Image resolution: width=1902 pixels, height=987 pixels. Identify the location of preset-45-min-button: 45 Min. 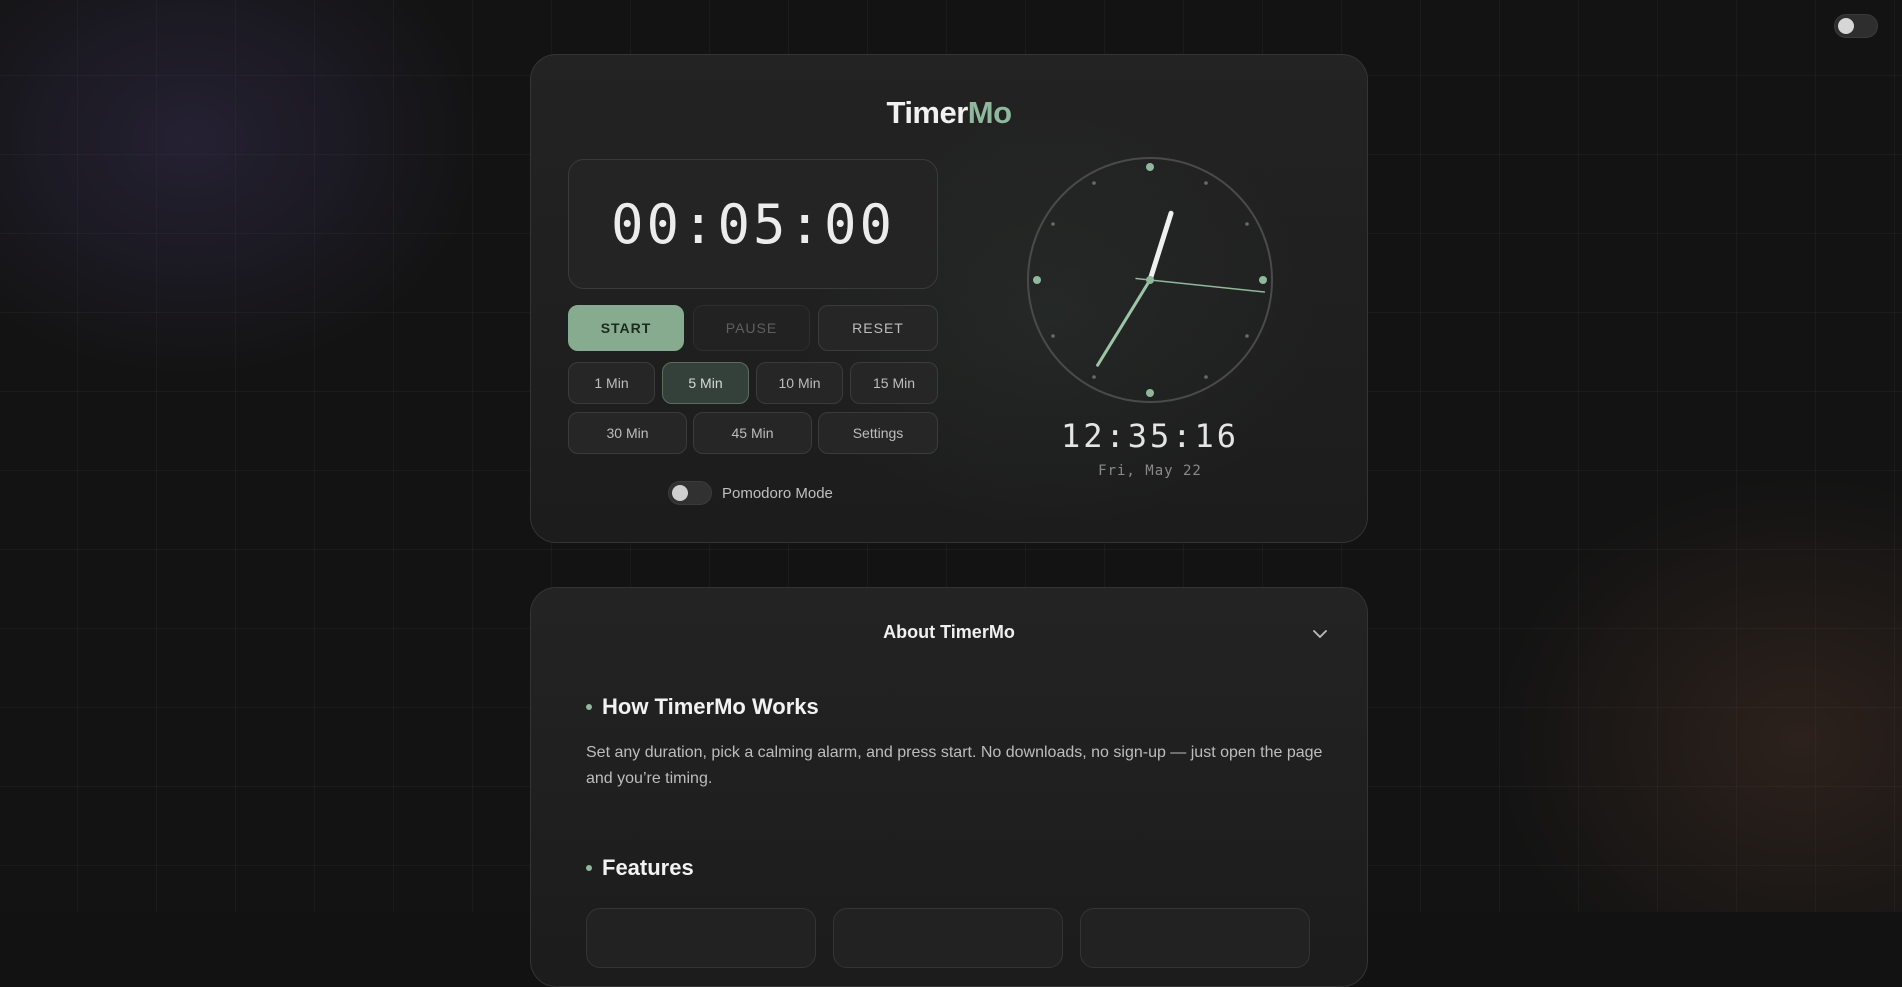
(752, 433).